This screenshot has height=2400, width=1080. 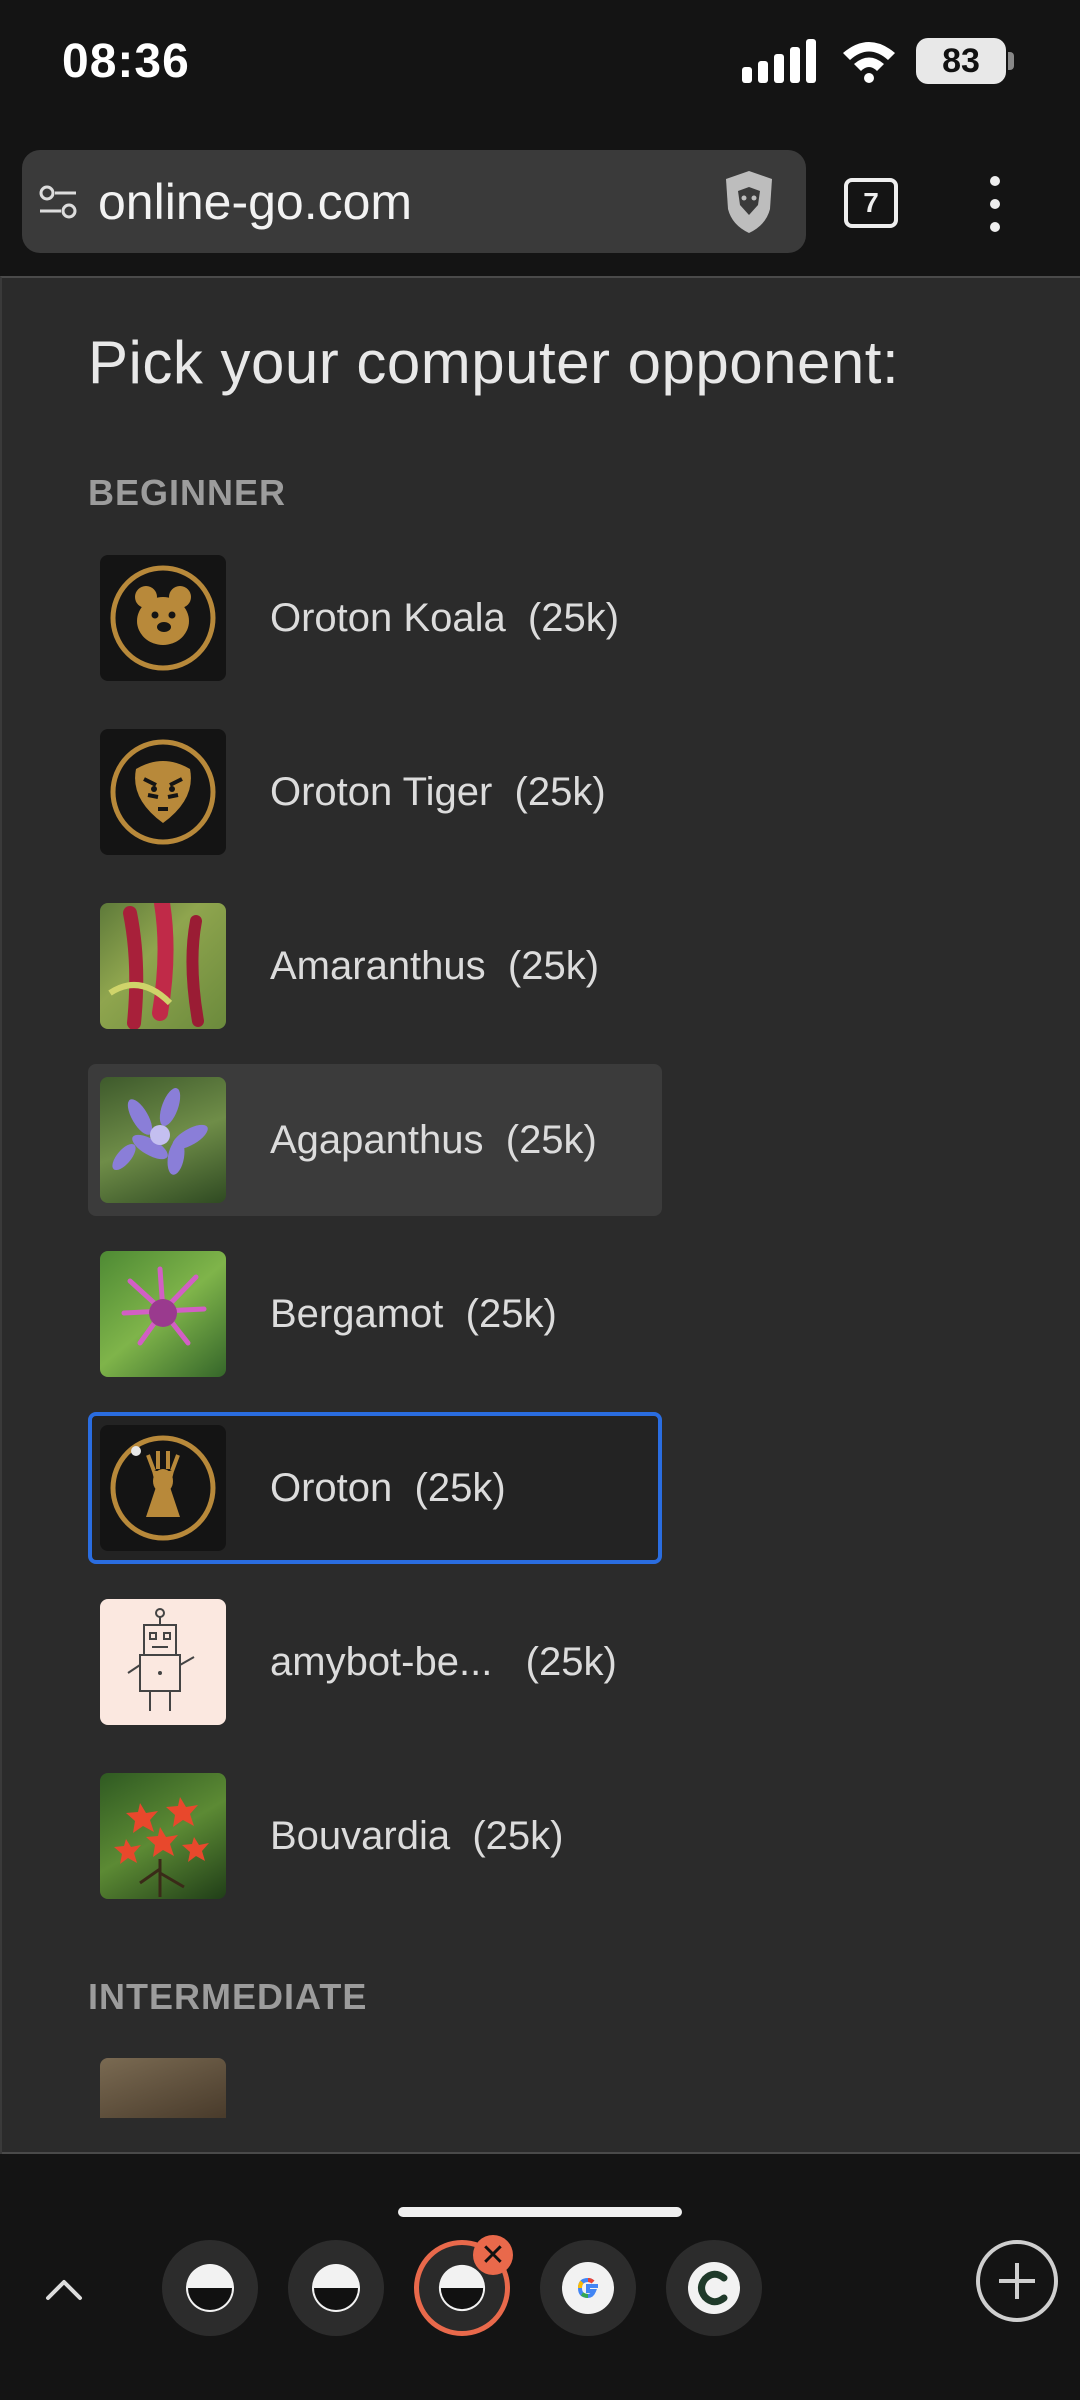 What do you see at coordinates (163, 1662) in the screenshot?
I see `robot-sketch` at bounding box center [163, 1662].